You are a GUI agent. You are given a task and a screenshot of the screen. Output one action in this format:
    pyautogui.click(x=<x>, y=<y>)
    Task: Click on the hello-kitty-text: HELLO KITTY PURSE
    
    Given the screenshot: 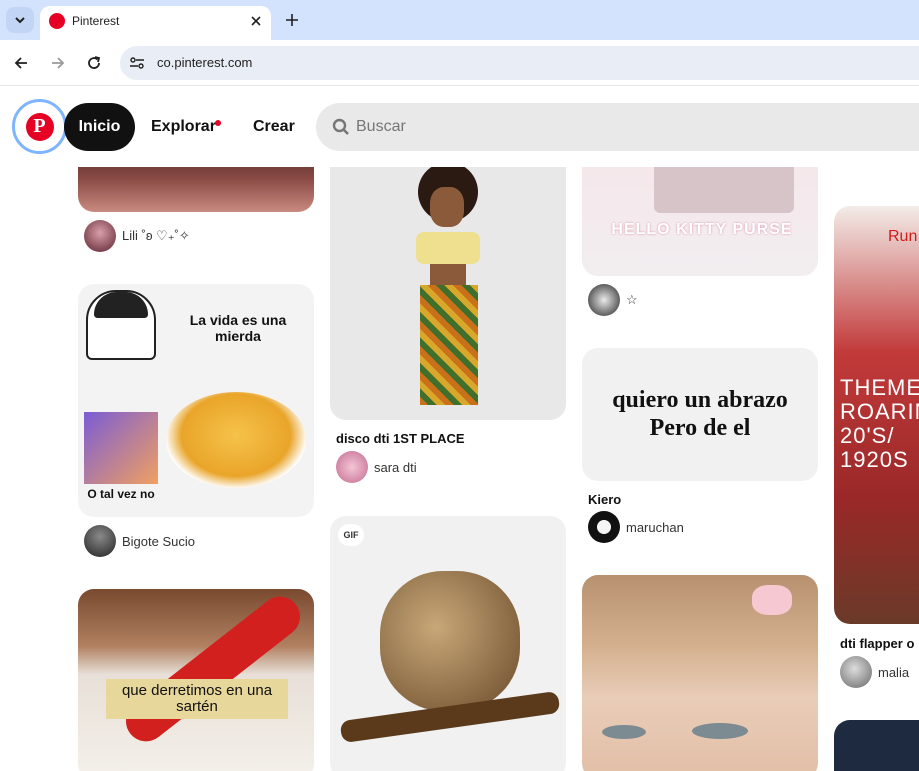 What is the action you would take?
    pyautogui.click(x=702, y=229)
    